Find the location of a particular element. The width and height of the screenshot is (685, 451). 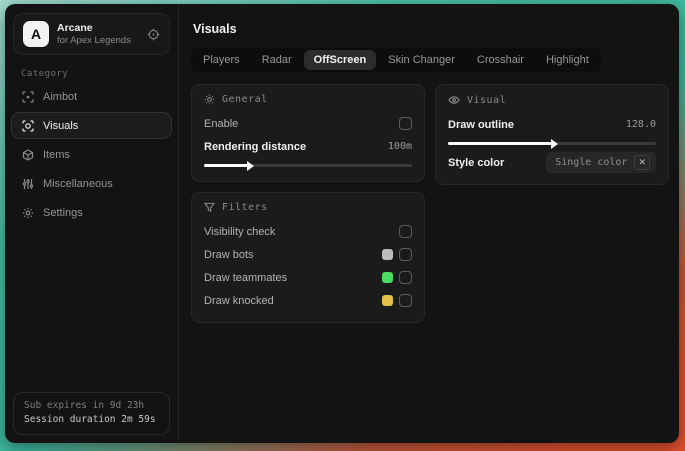

sidebar-item-label: Aimbot is located at coordinates (60, 96).